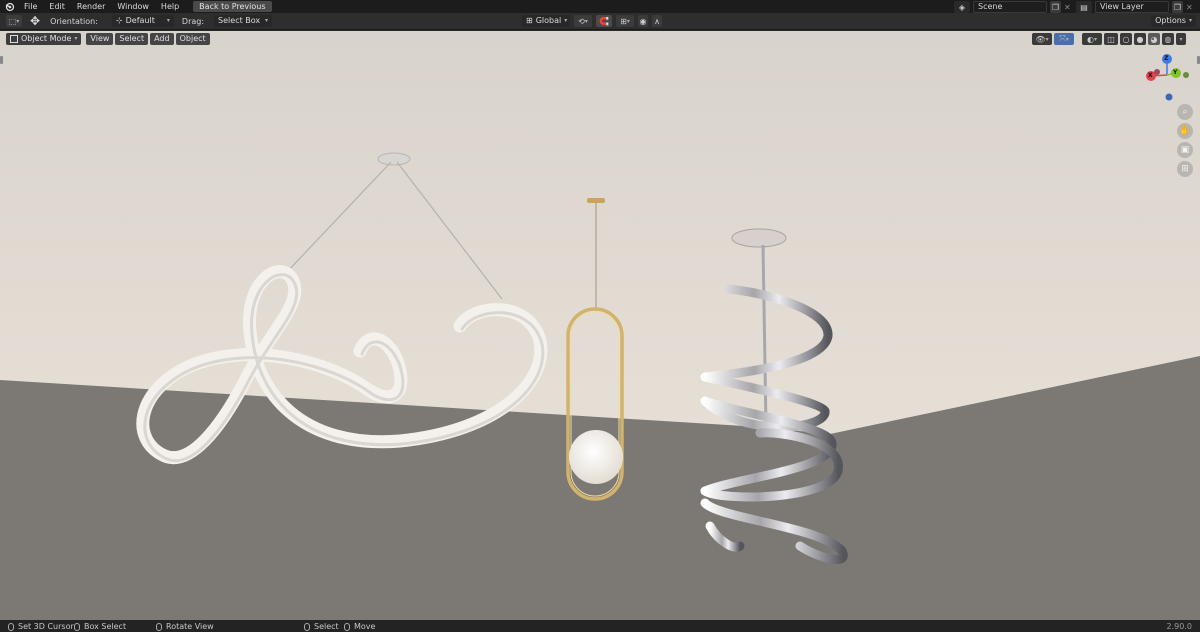 The height and width of the screenshot is (632, 1200). What do you see at coordinates (643, 21) in the screenshot?
I see `proportional-icon: ◉` at bounding box center [643, 21].